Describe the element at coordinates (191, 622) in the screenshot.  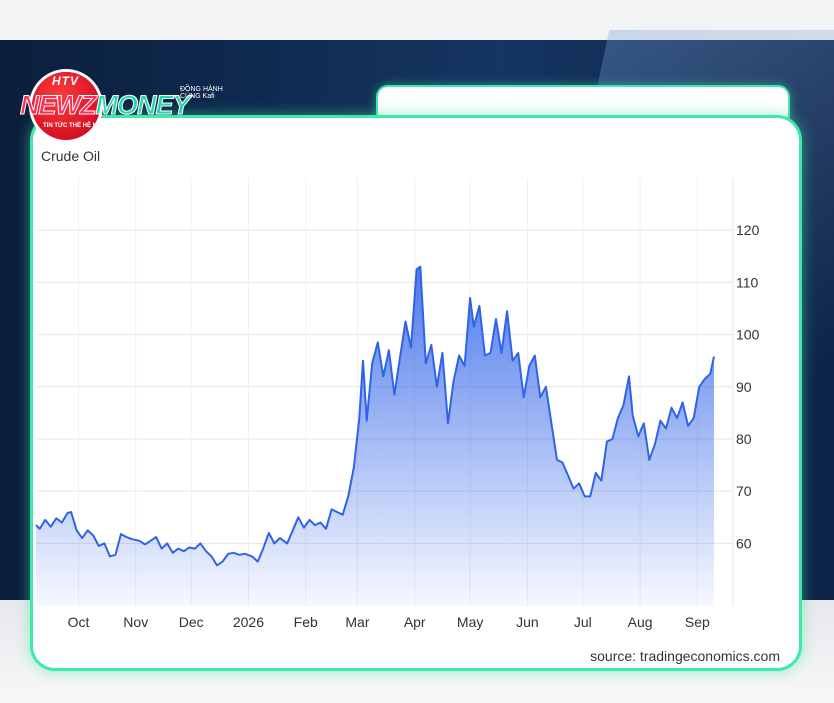
I see `x-tick-label: Dec` at that location.